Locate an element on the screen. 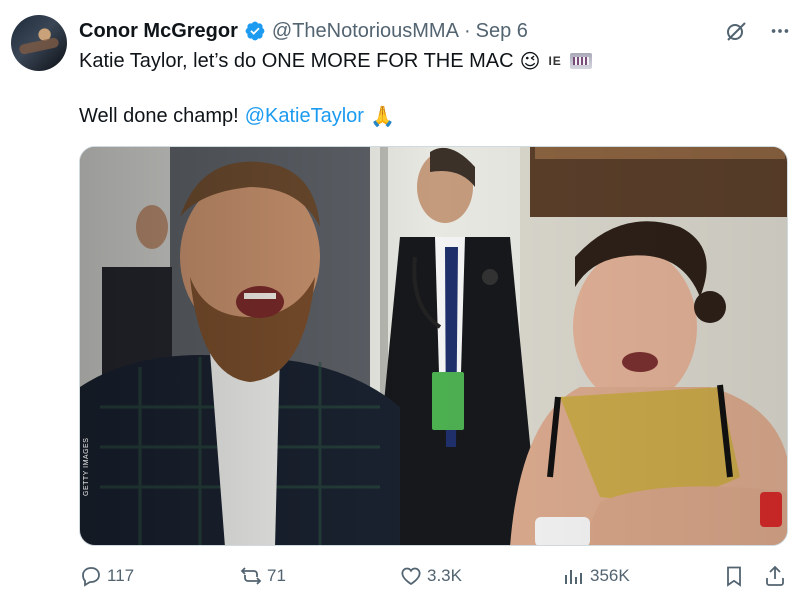 This screenshot has height=610, width=811. views-count: 356K is located at coordinates (610, 575).